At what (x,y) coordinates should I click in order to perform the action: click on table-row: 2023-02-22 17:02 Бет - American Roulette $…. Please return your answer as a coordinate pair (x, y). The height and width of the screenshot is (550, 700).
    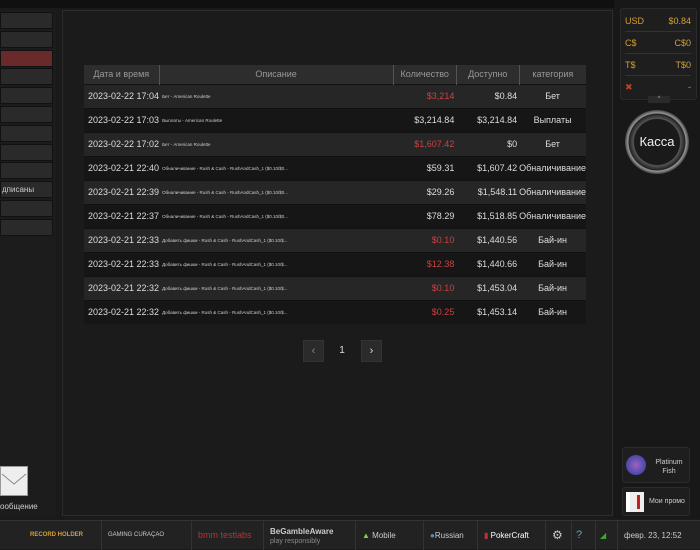
    Looking at the image, I should click on (335, 143).